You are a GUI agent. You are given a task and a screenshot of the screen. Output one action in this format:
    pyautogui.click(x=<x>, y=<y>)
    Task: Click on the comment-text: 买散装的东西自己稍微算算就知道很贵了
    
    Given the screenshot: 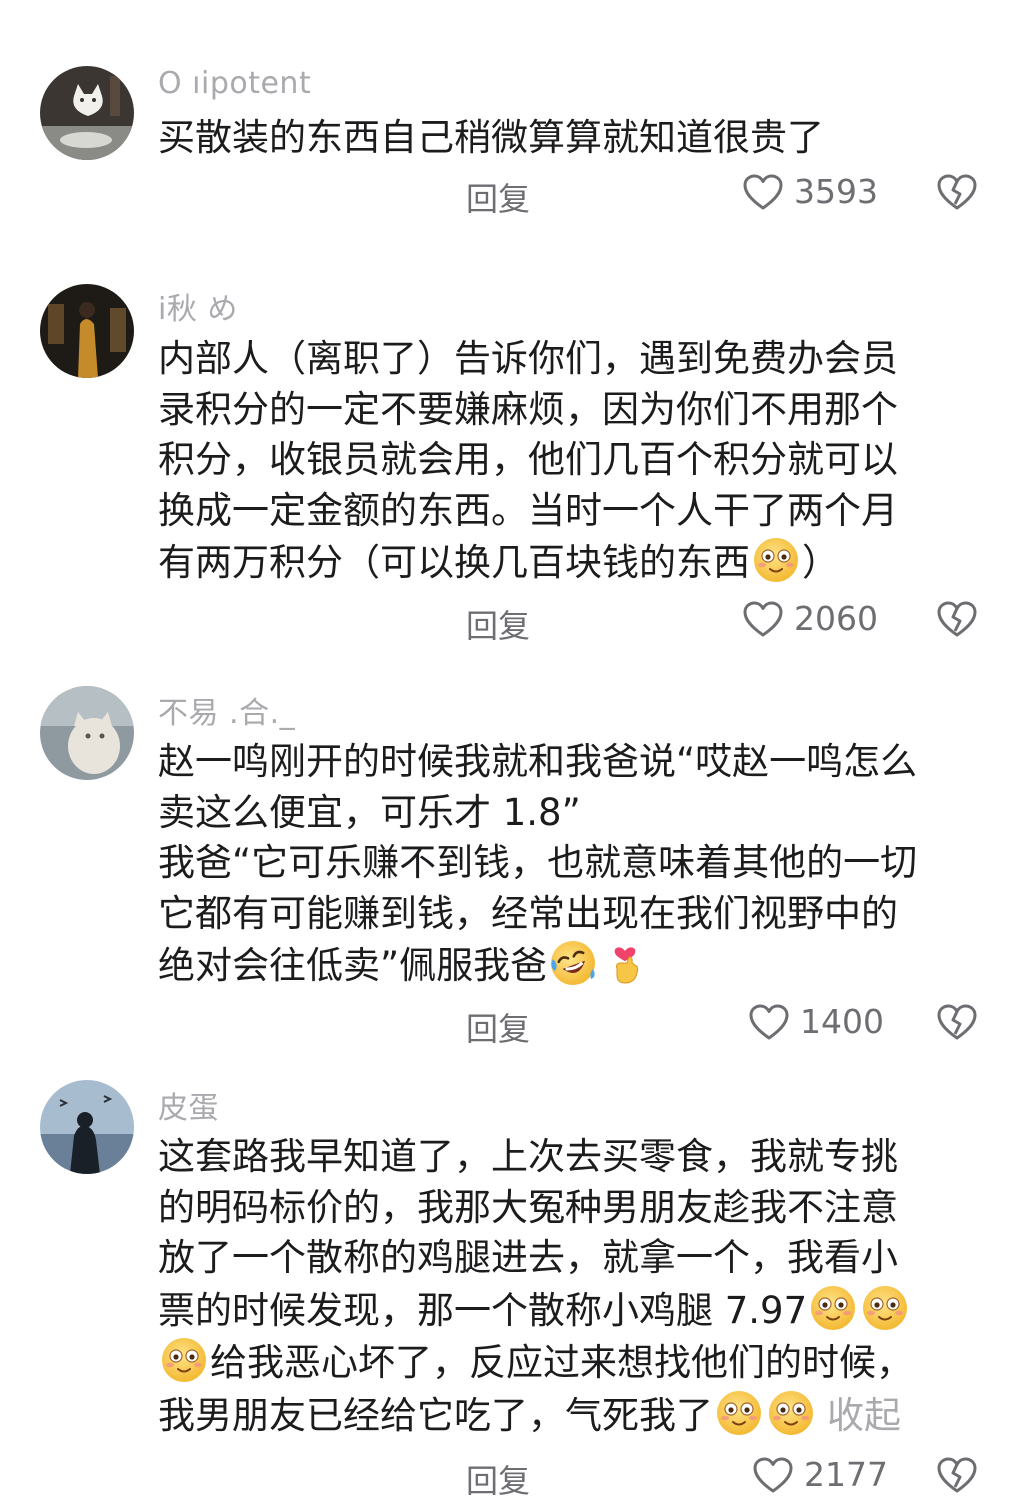 What is the action you would take?
    pyautogui.click(x=573, y=138)
    